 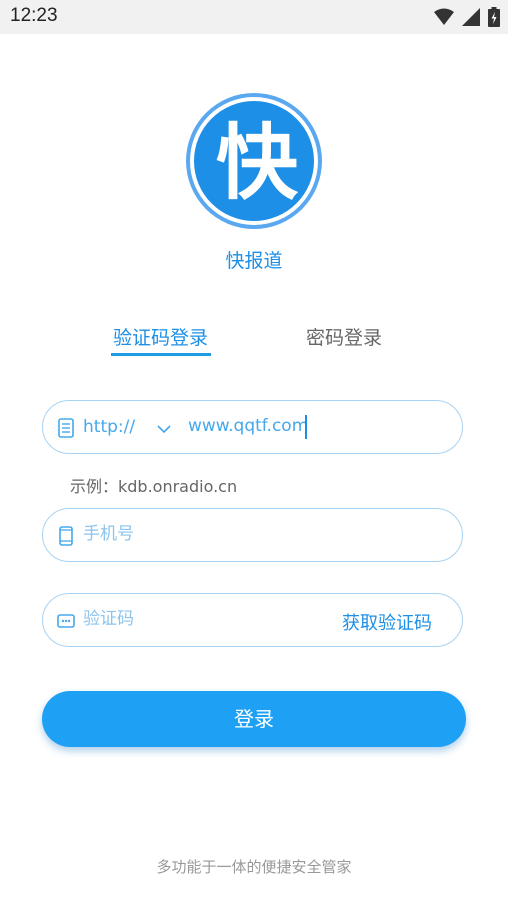 What do you see at coordinates (254, 719) in the screenshot?
I see `login-button: 登录` at bounding box center [254, 719].